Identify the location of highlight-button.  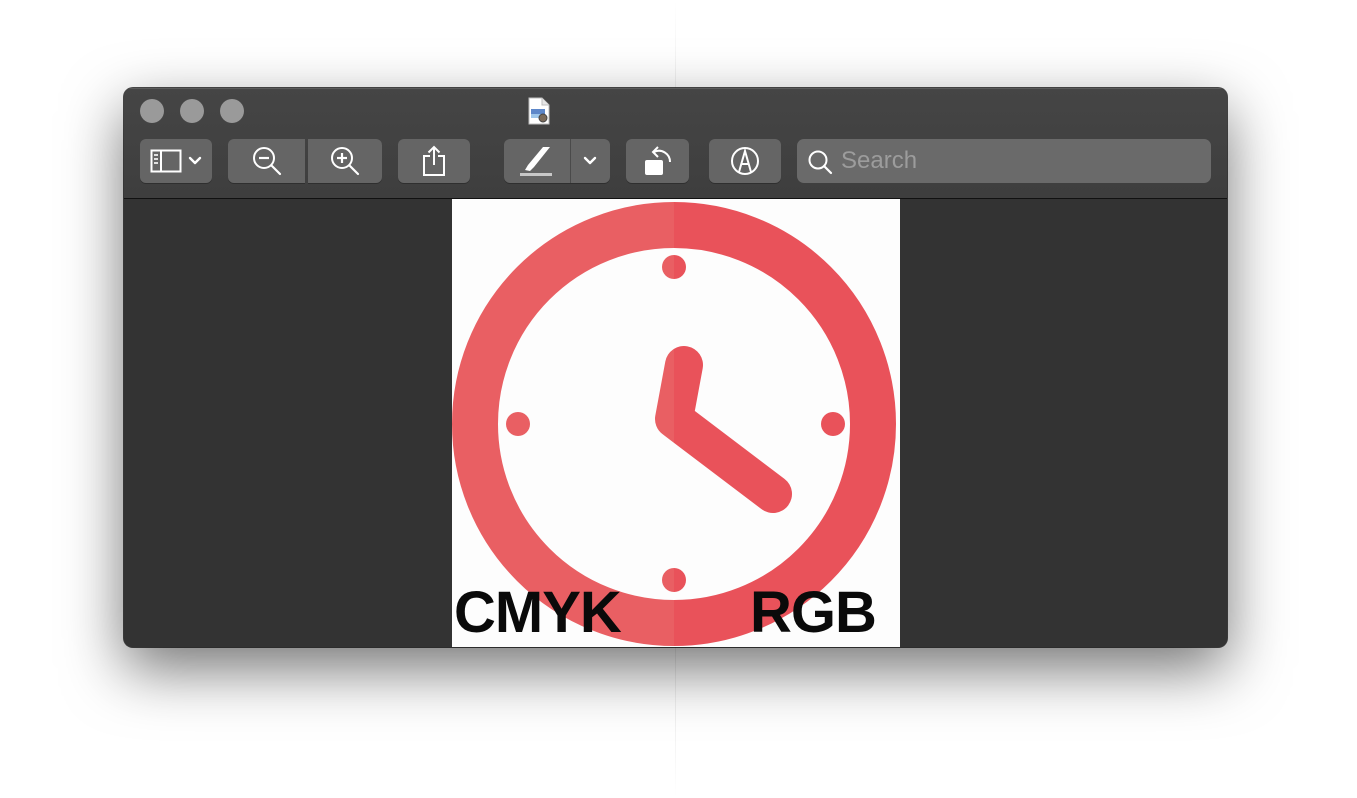
(557, 161).